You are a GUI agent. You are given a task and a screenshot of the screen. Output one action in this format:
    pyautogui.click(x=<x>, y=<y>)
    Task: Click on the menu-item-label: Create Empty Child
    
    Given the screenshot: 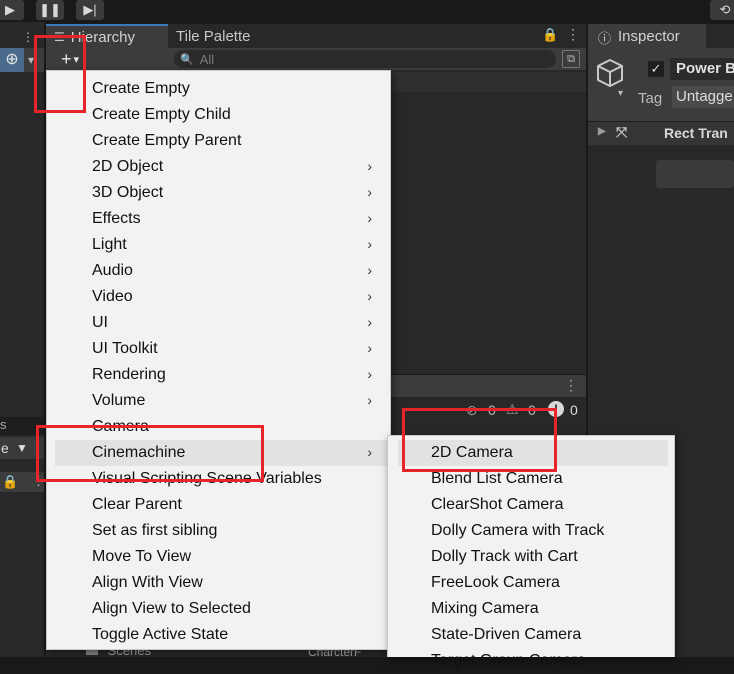 What is the action you would take?
    pyautogui.click(x=161, y=114)
    